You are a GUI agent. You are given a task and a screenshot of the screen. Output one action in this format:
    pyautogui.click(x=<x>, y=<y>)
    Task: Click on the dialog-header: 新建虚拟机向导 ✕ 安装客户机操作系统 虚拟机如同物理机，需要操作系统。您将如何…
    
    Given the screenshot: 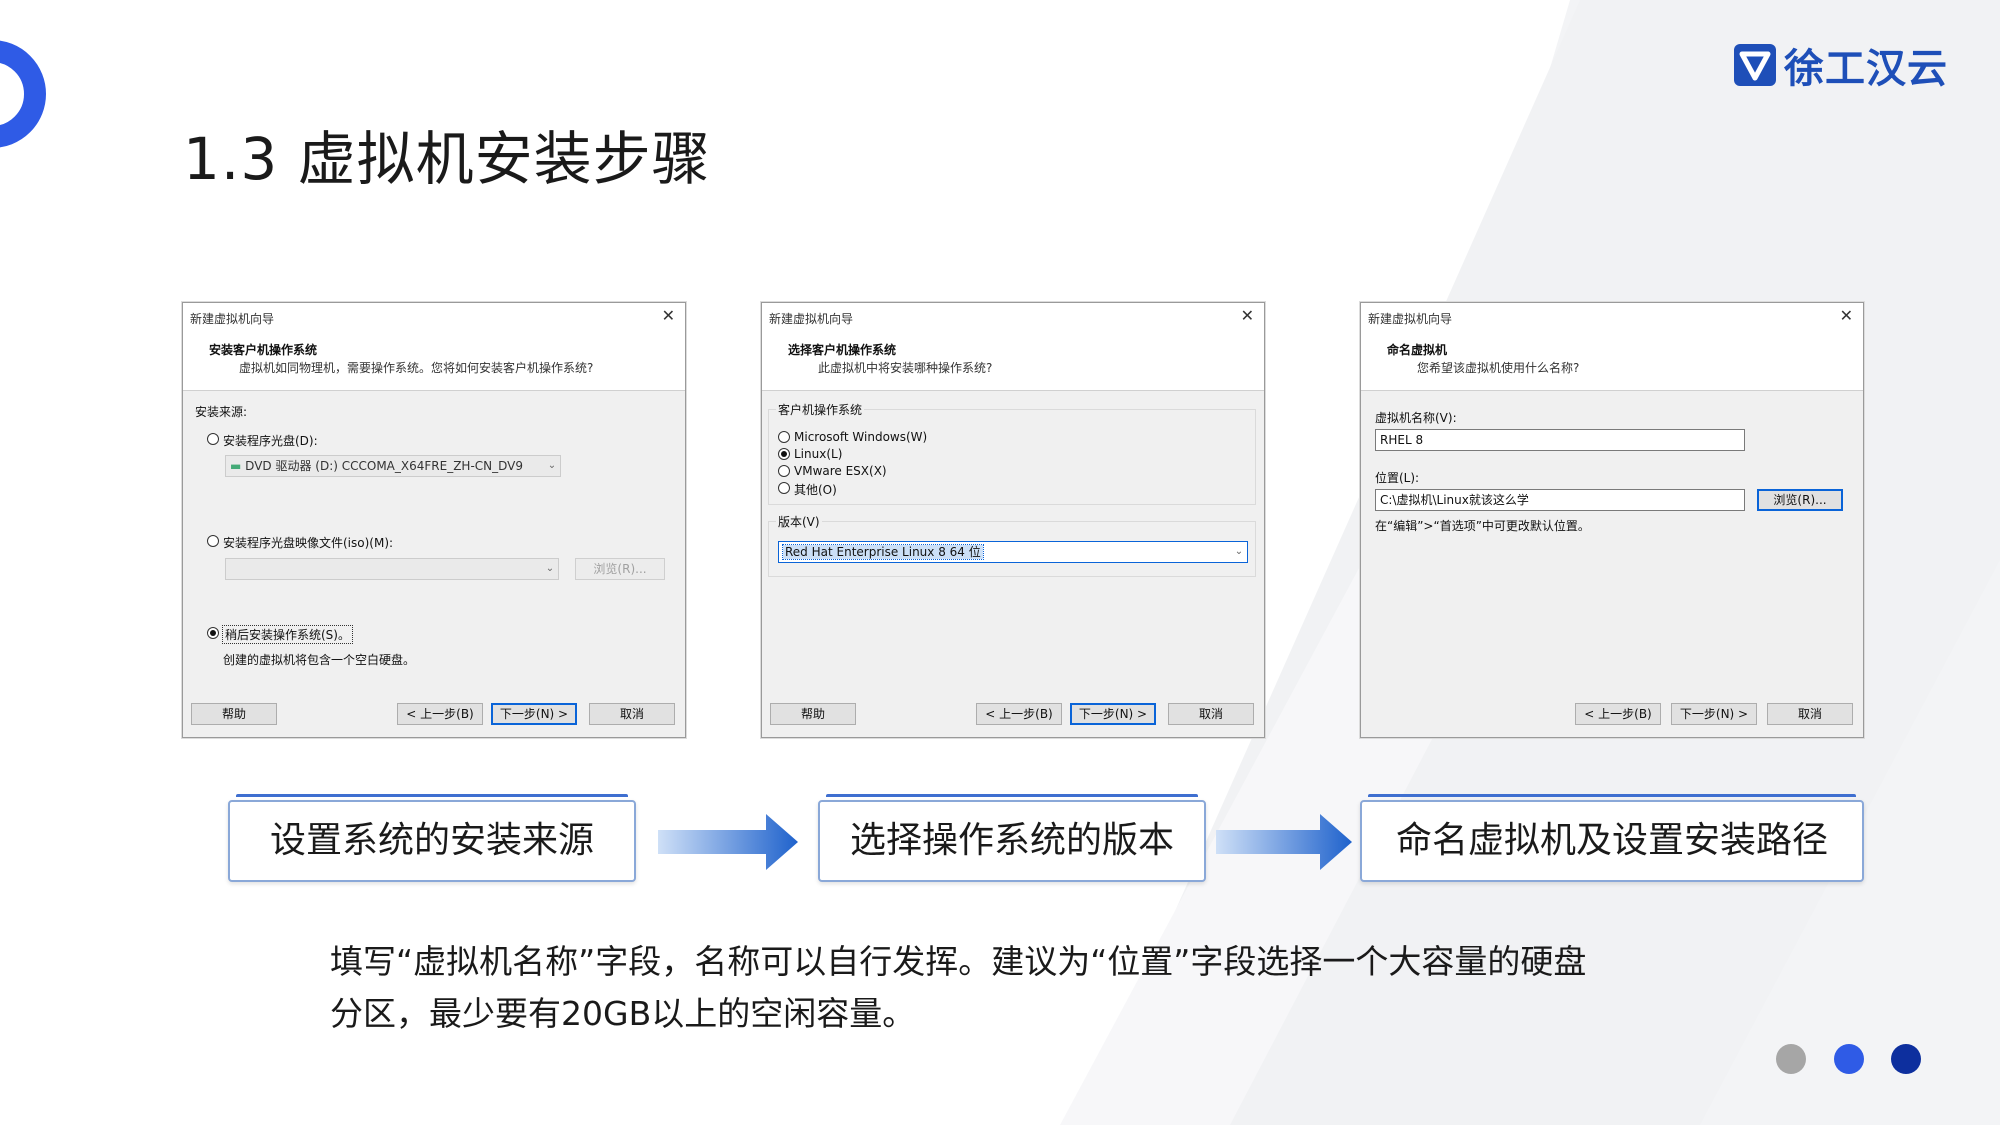 What is the action you would take?
    pyautogui.click(x=434, y=347)
    